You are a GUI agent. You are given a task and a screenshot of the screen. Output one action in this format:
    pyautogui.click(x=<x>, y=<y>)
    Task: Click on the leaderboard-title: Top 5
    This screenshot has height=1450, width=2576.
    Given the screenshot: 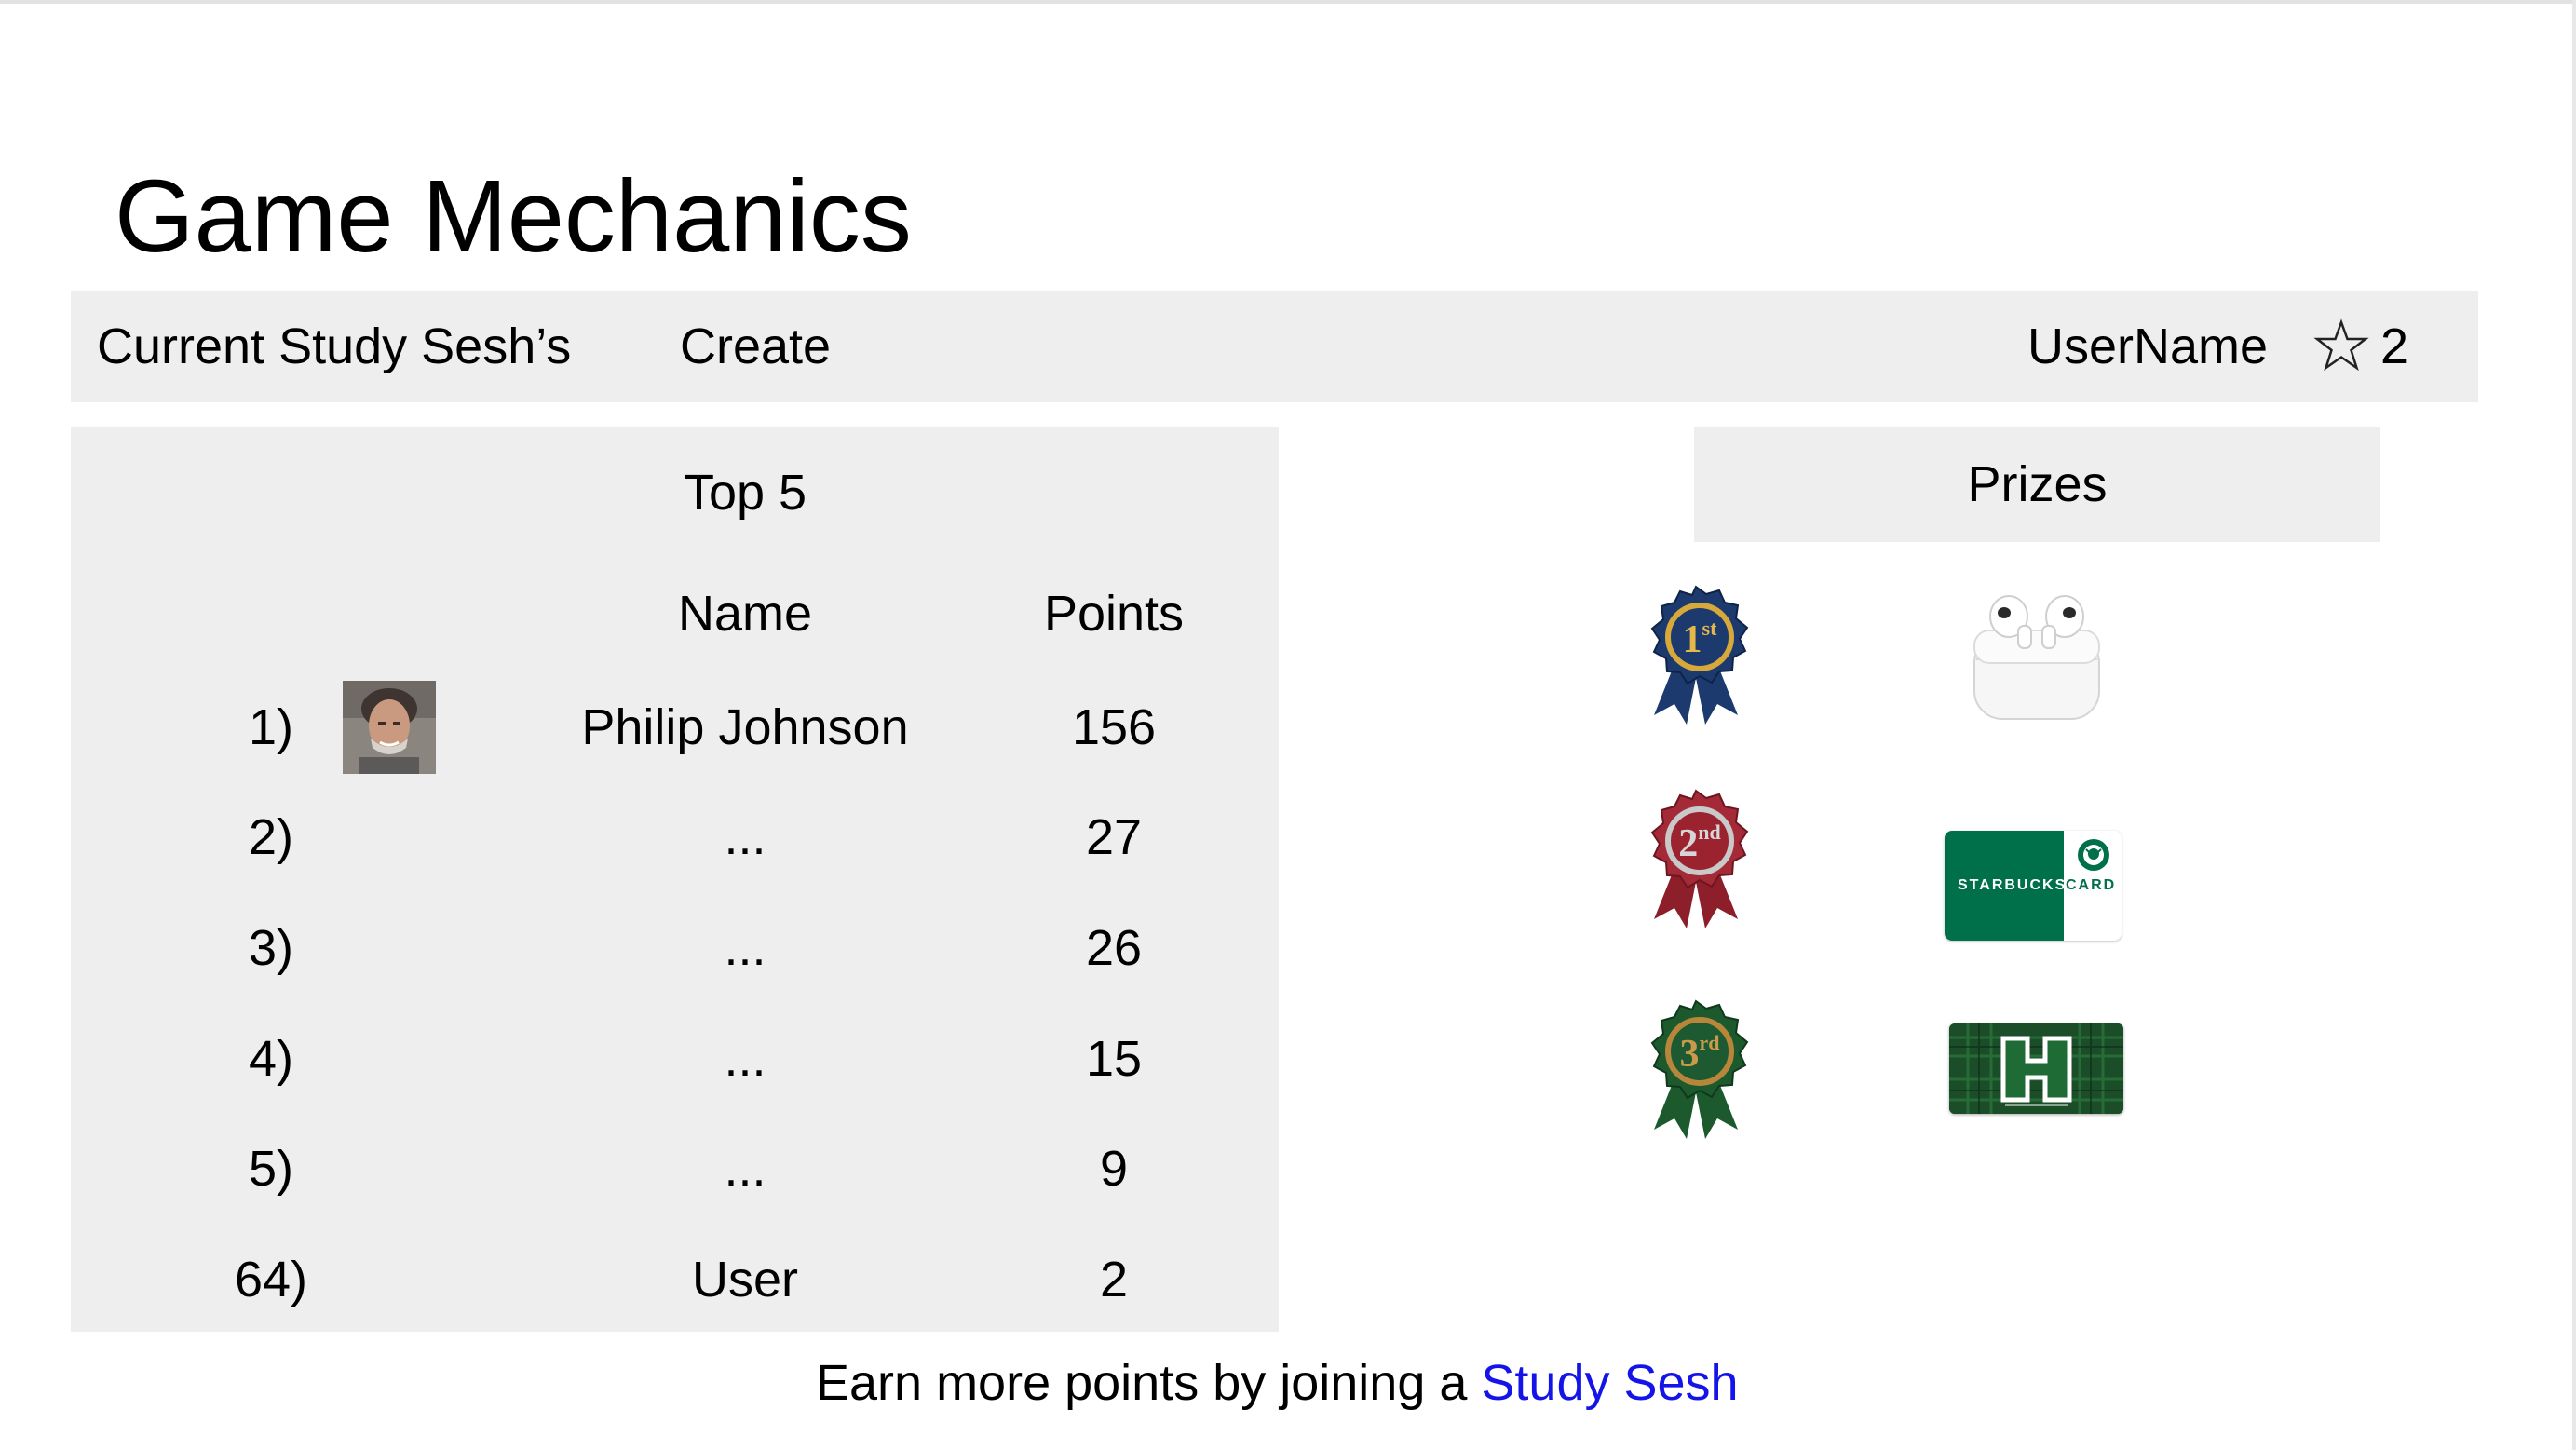 What is the action you would take?
    pyautogui.click(x=745, y=493)
    